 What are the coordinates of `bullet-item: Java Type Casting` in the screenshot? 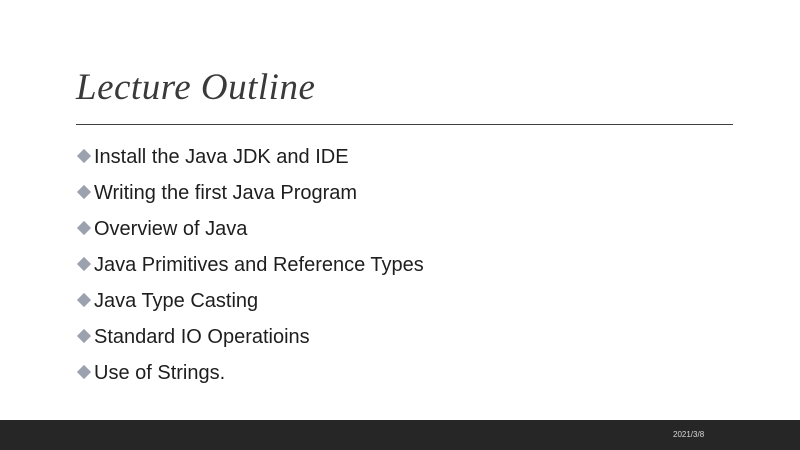 It's located at (250, 301).